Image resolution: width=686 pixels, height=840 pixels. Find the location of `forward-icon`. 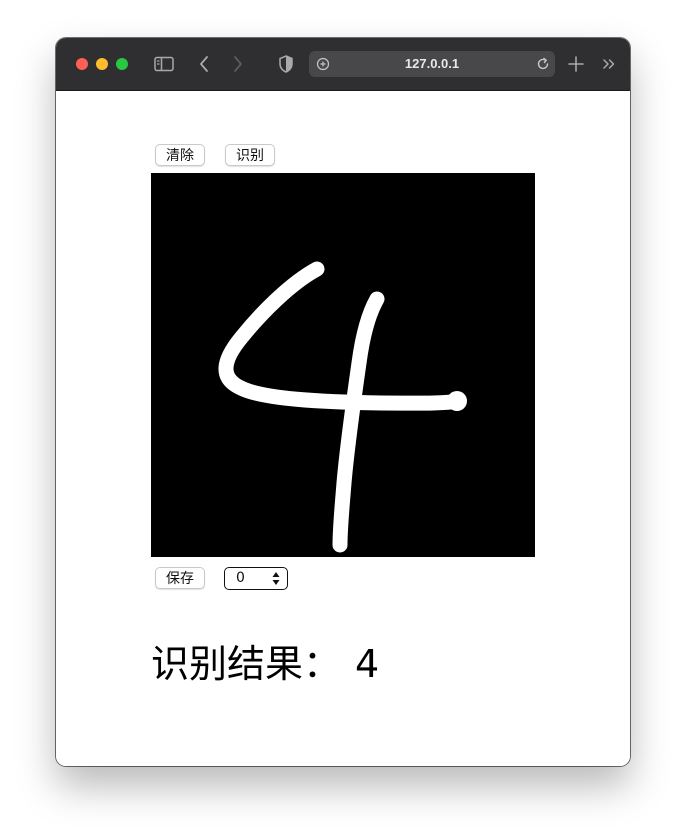

forward-icon is located at coordinates (238, 64).